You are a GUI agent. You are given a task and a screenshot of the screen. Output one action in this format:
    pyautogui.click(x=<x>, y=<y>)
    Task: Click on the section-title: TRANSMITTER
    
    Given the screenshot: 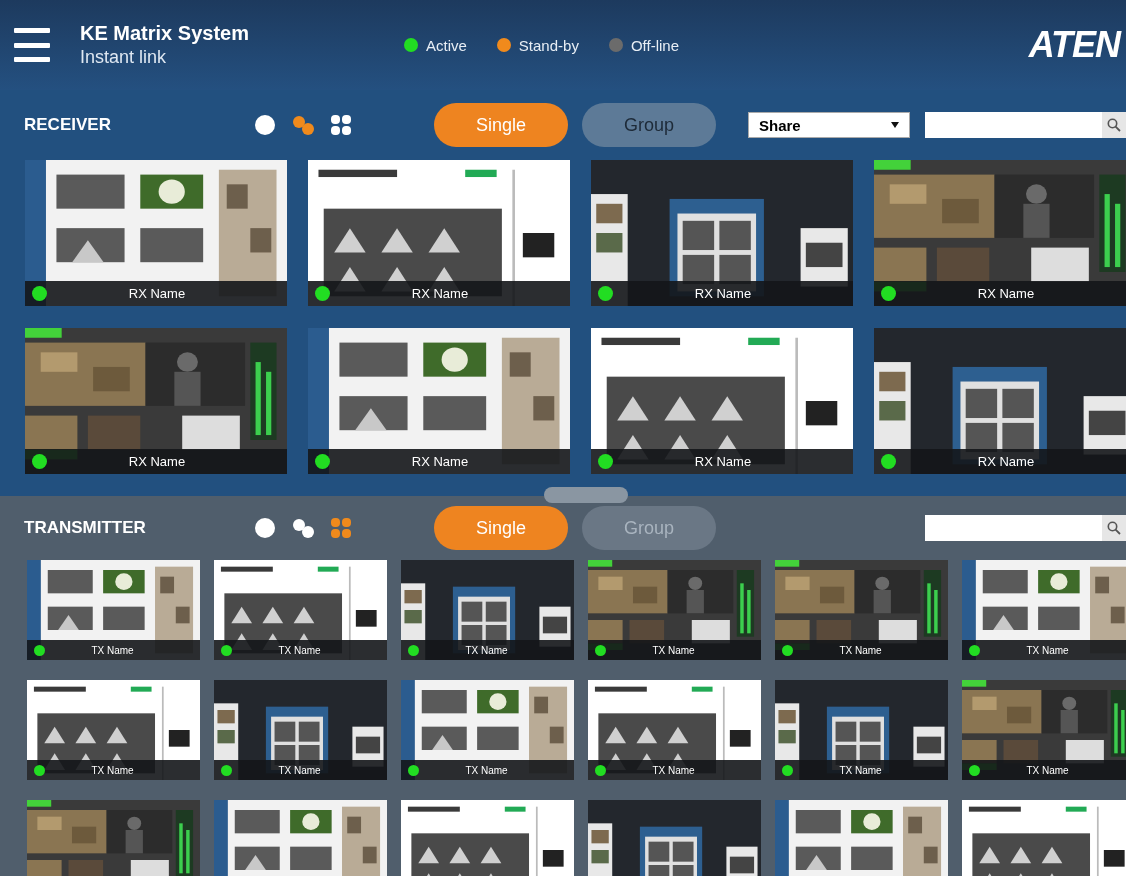 What is the action you would take?
    pyautogui.click(x=85, y=528)
    